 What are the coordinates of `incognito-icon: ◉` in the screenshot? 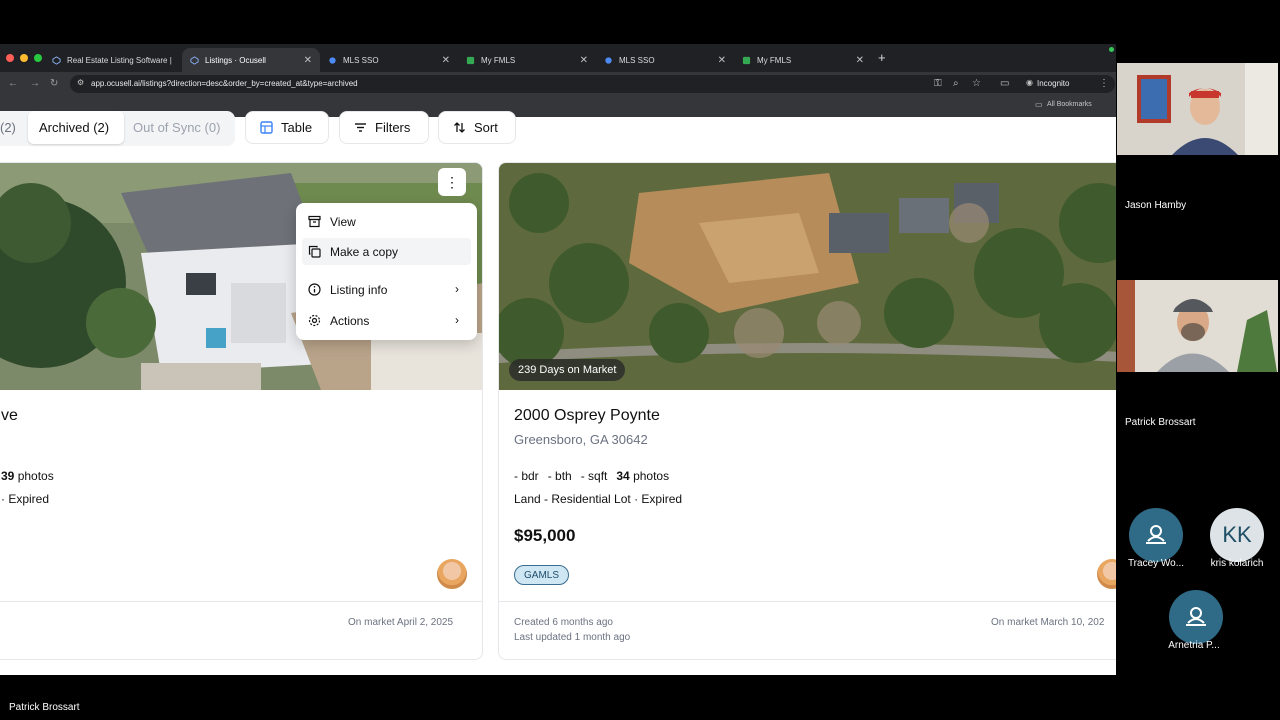 It's located at (1029, 82).